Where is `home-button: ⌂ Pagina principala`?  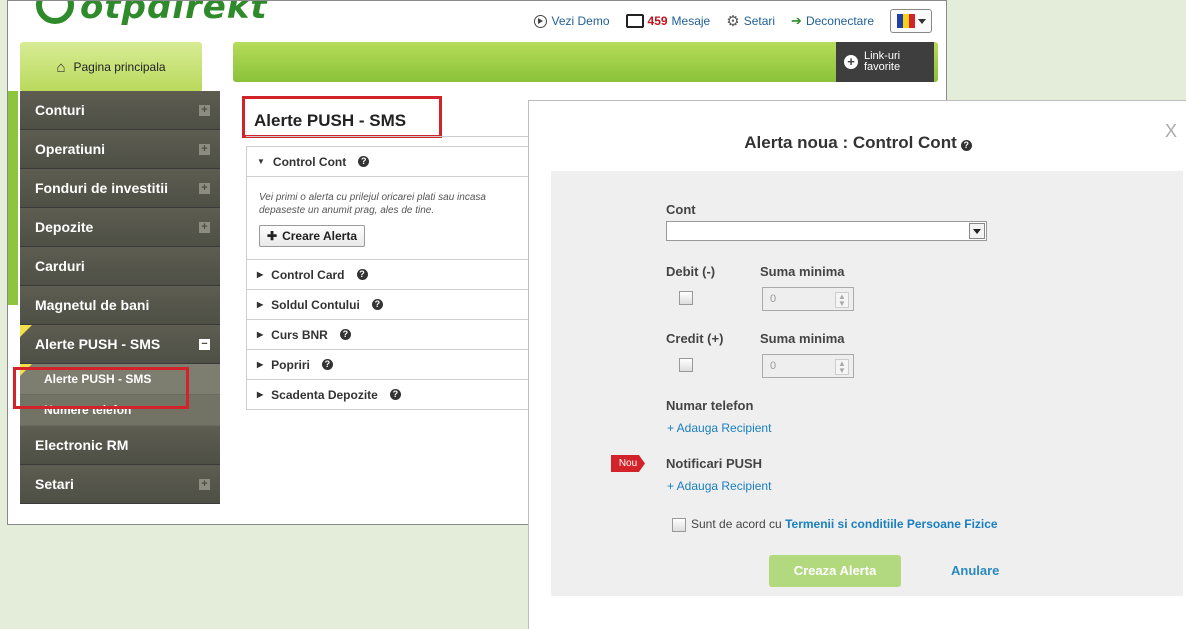 home-button: ⌂ Pagina principala is located at coordinates (111, 67).